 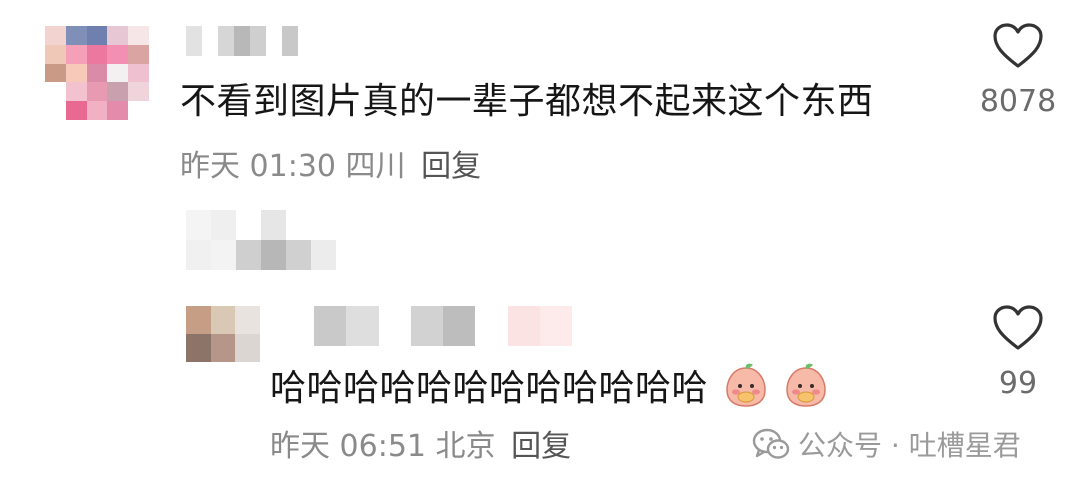 I want to click on reply-text: 哈哈哈哈哈哈哈哈哈哈哈哈, so click(x=549, y=386).